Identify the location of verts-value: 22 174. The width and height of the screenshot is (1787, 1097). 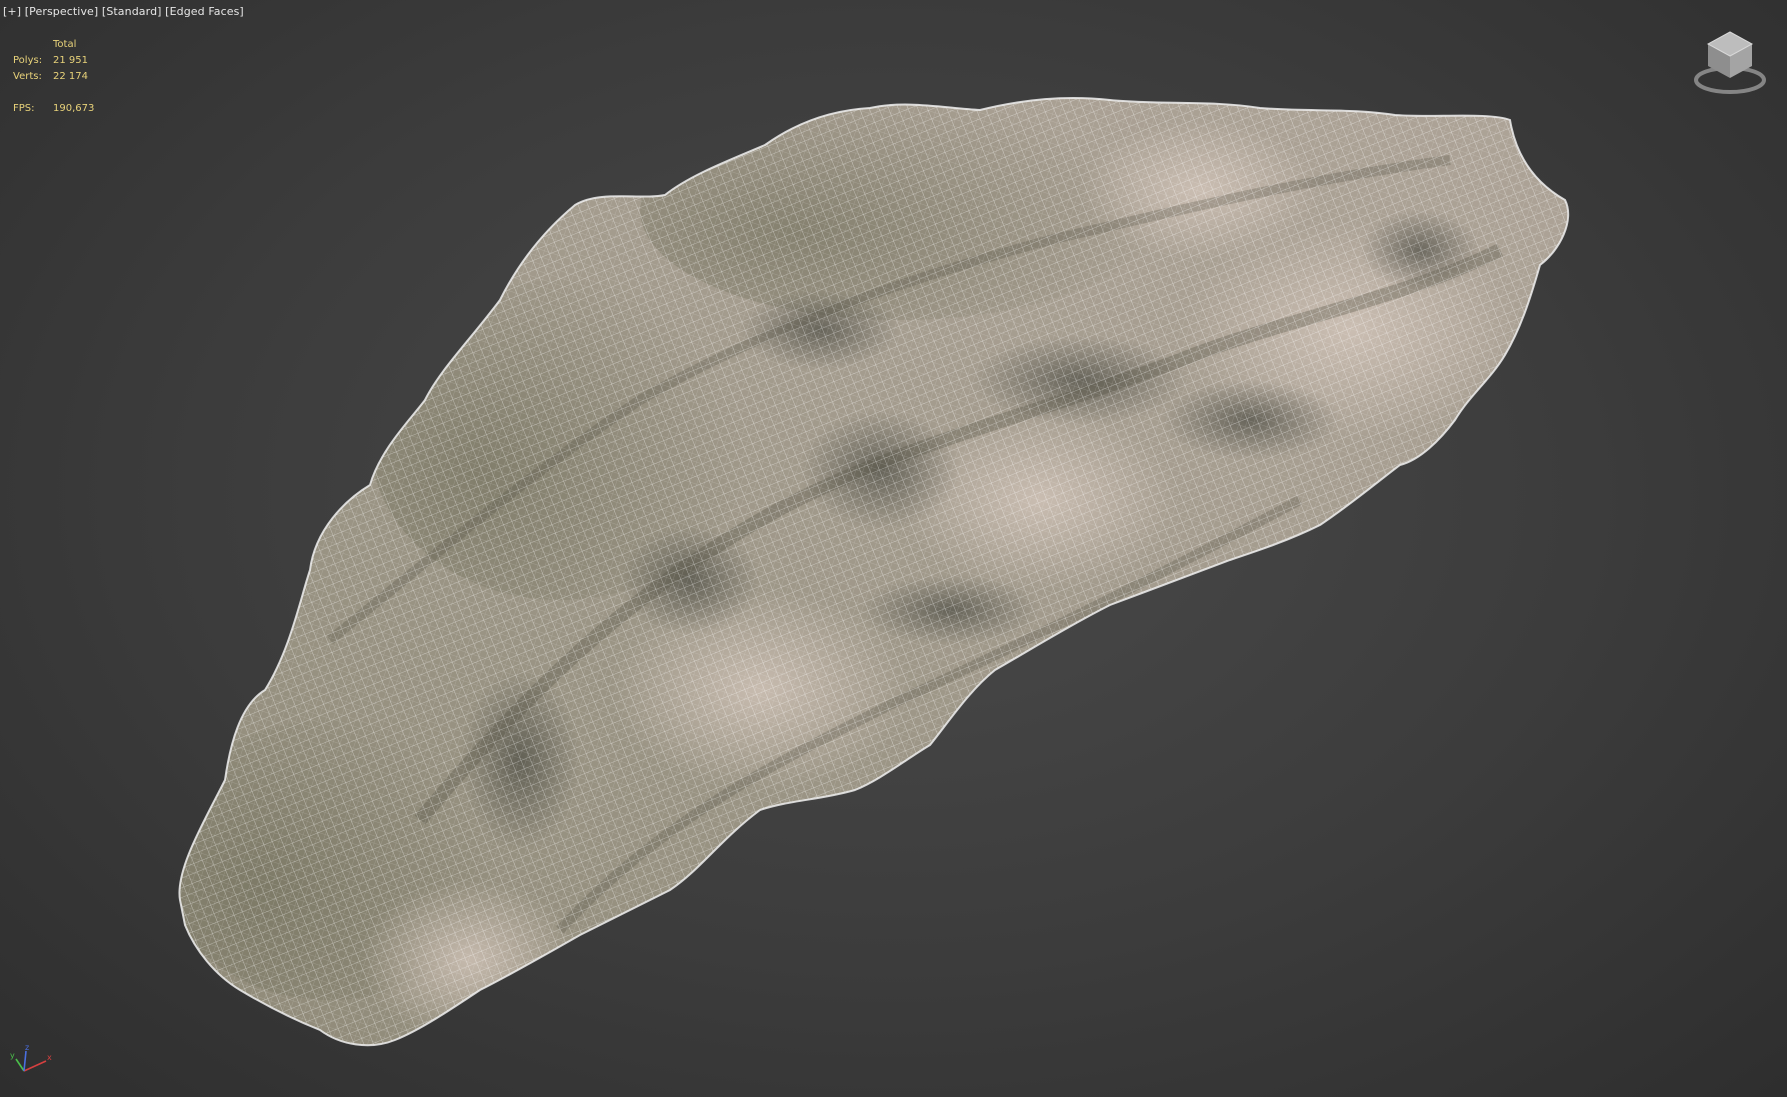
(70, 76).